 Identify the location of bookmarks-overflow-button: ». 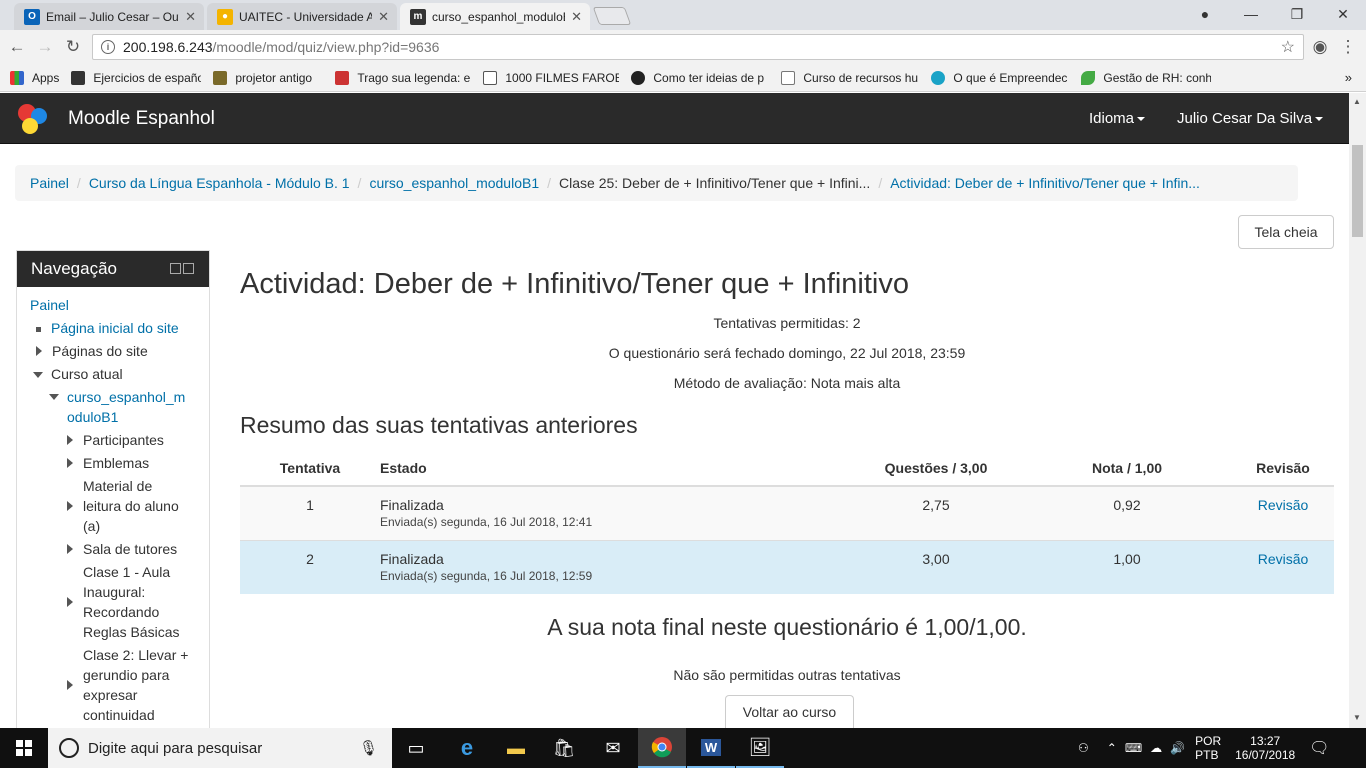
(1348, 77).